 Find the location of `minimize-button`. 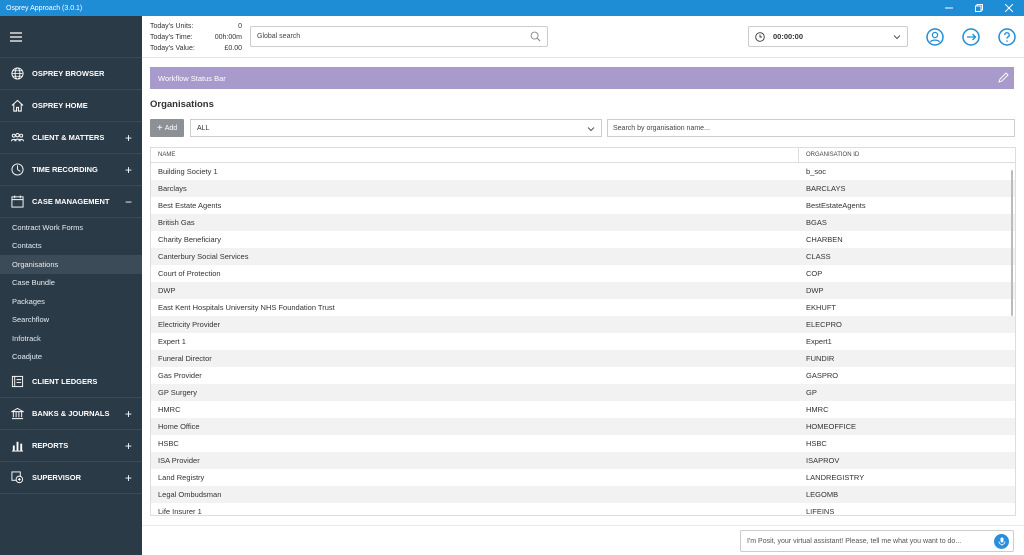

minimize-button is located at coordinates (949, 8).